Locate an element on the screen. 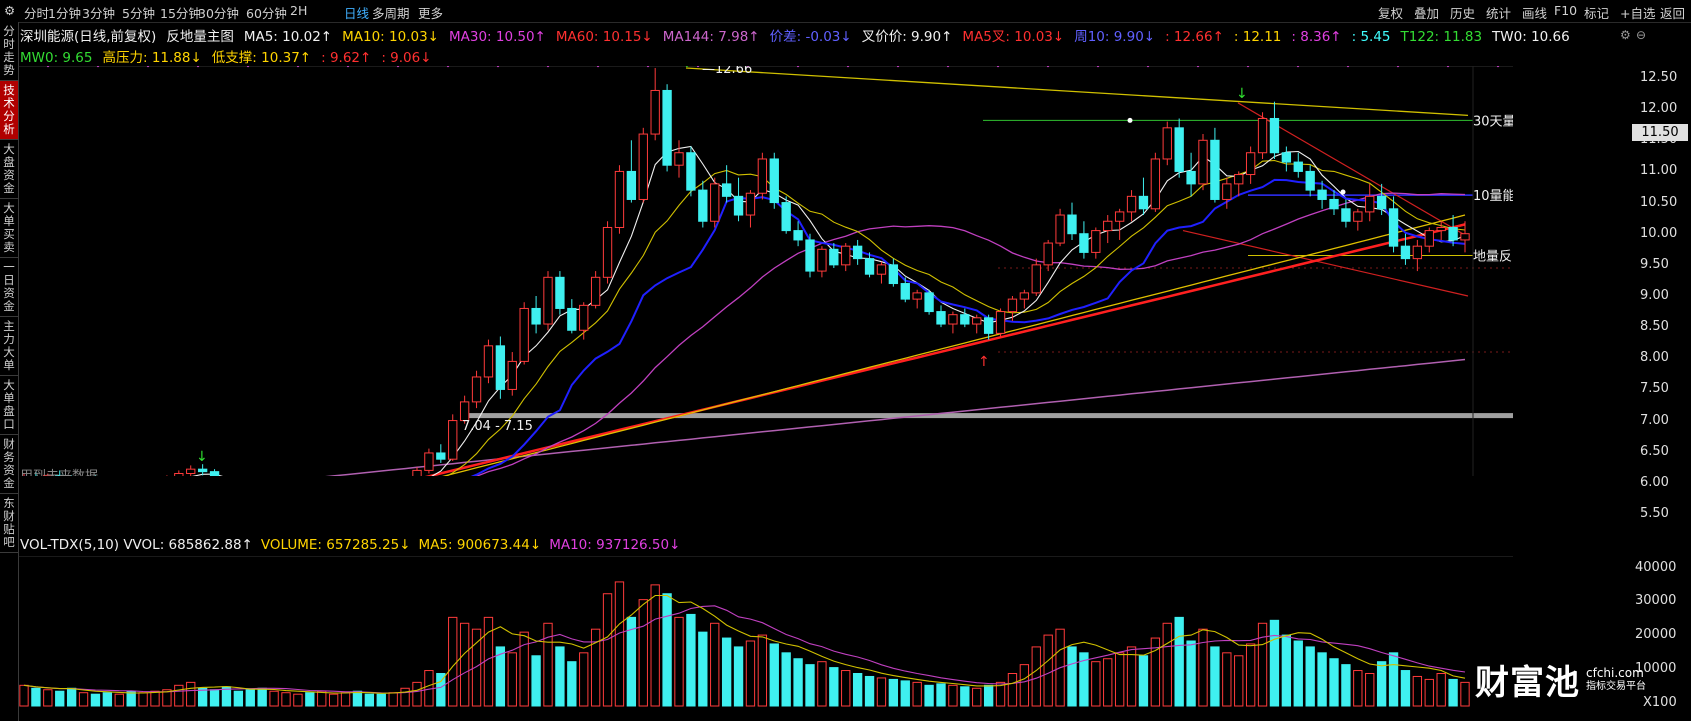  toolbar-button-2: 历史 is located at coordinates (1462, 12).